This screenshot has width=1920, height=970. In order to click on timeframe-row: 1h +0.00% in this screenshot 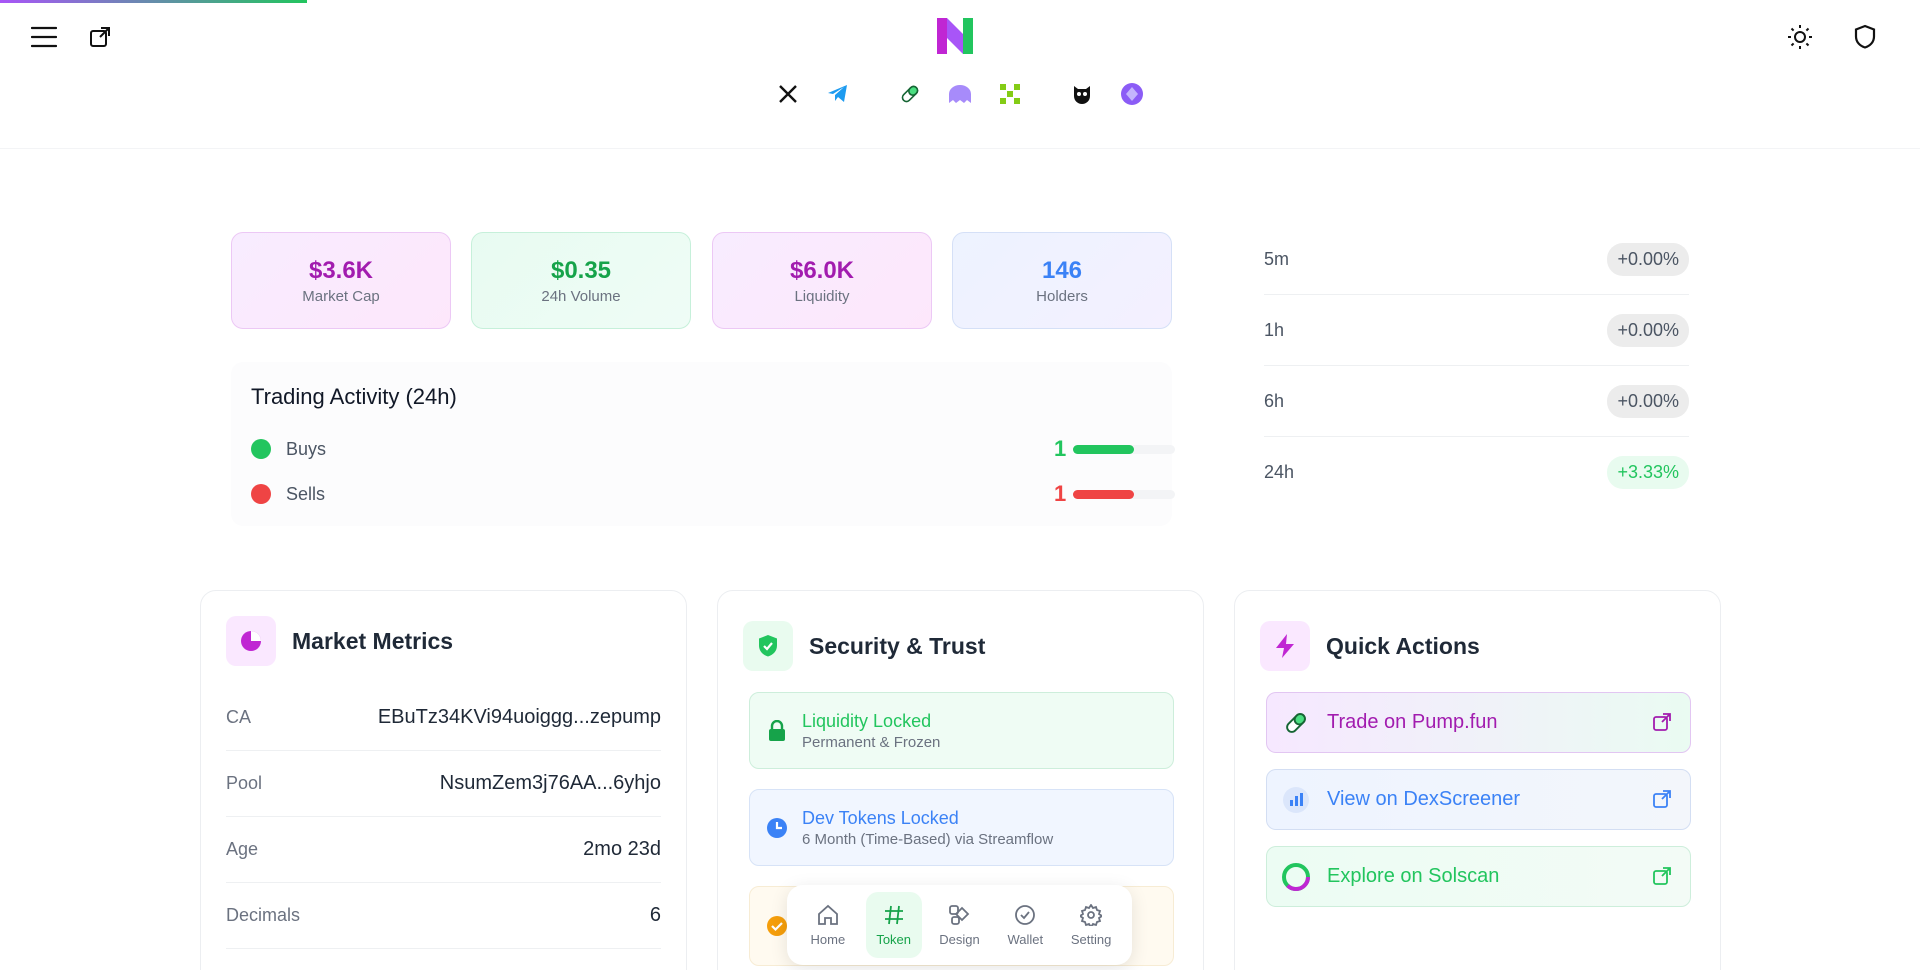, I will do `click(1476, 330)`.